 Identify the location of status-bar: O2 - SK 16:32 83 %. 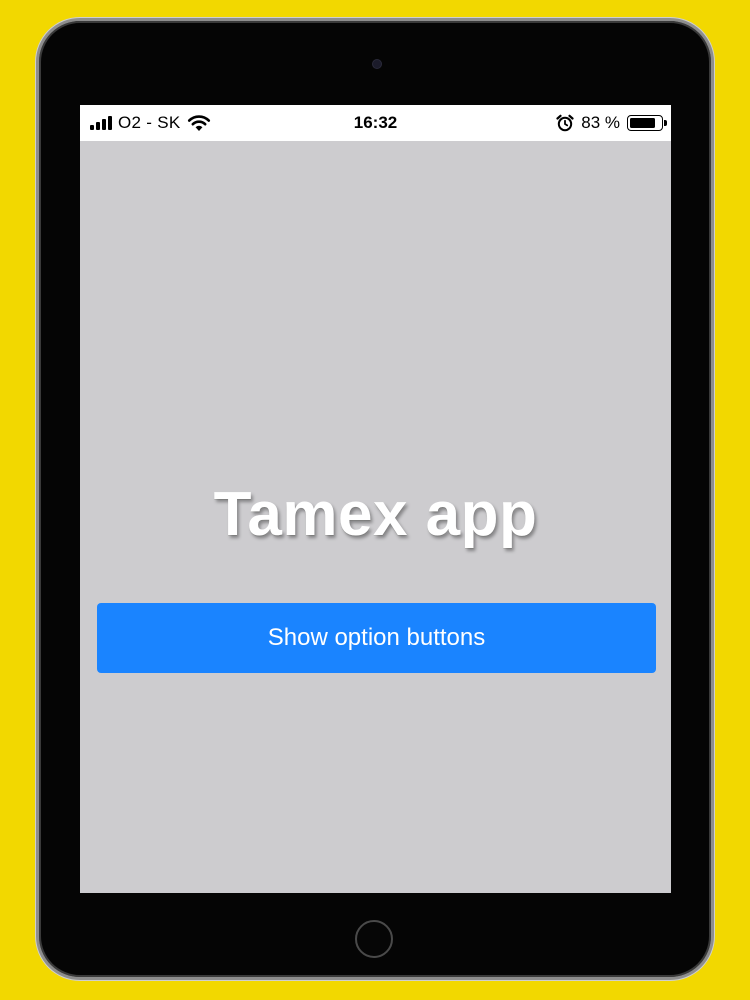
(375, 123).